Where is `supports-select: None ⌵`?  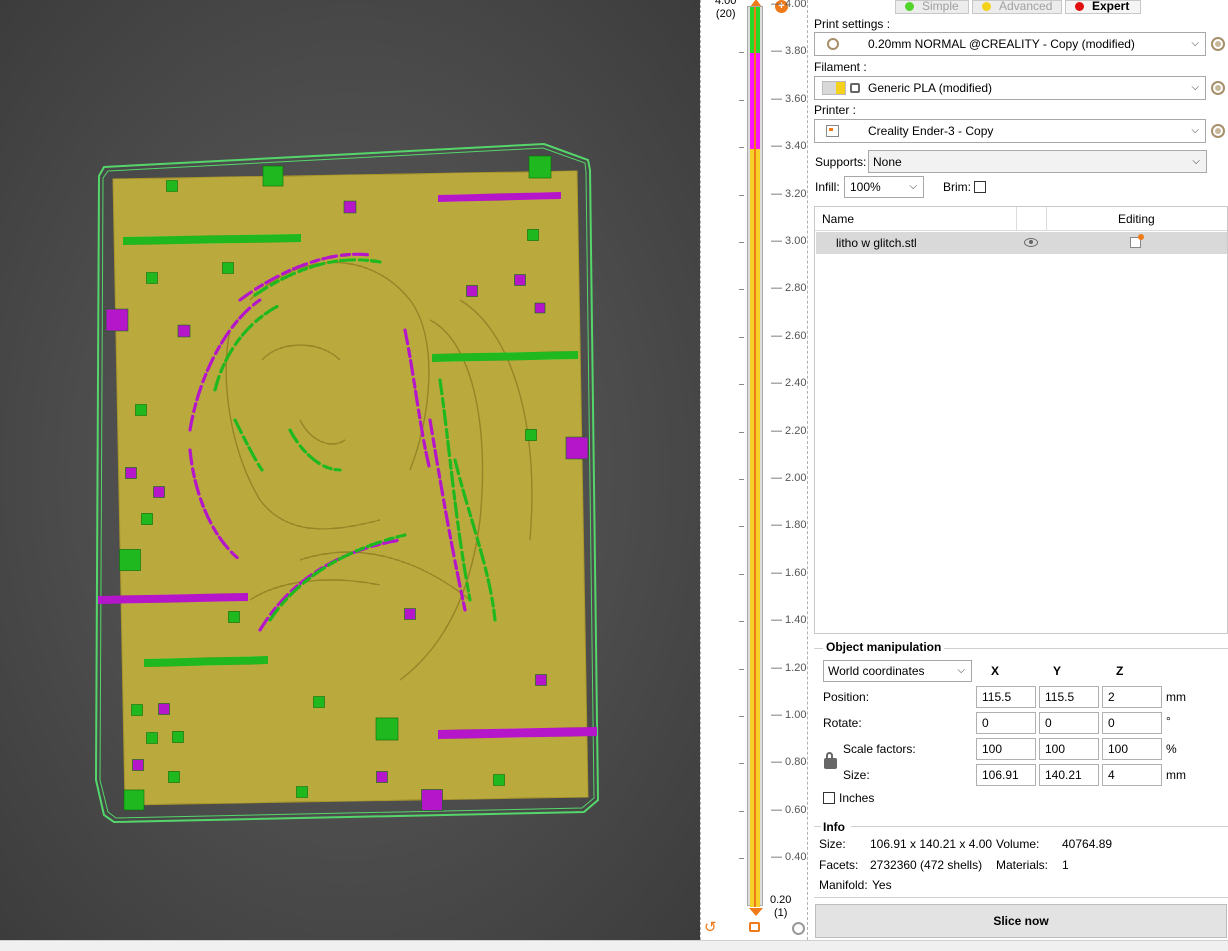 supports-select: None ⌵ is located at coordinates (1037, 161).